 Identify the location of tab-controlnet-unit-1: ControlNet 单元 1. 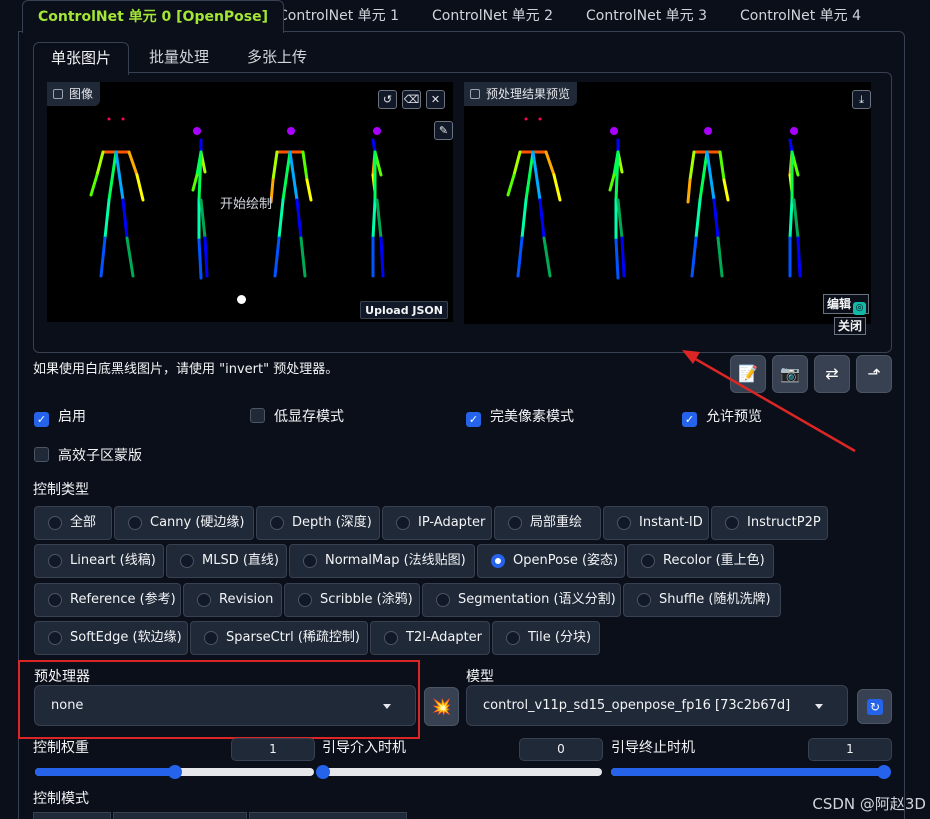
(338, 16).